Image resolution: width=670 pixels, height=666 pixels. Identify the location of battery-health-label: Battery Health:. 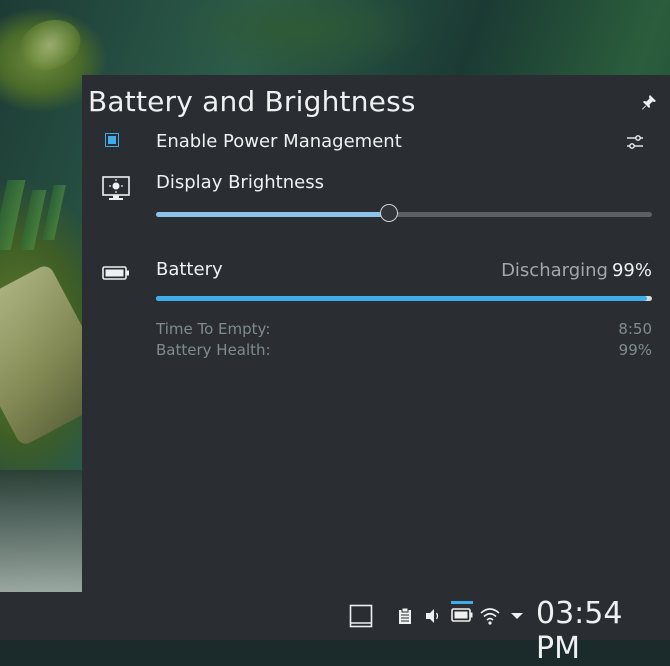
(213, 350).